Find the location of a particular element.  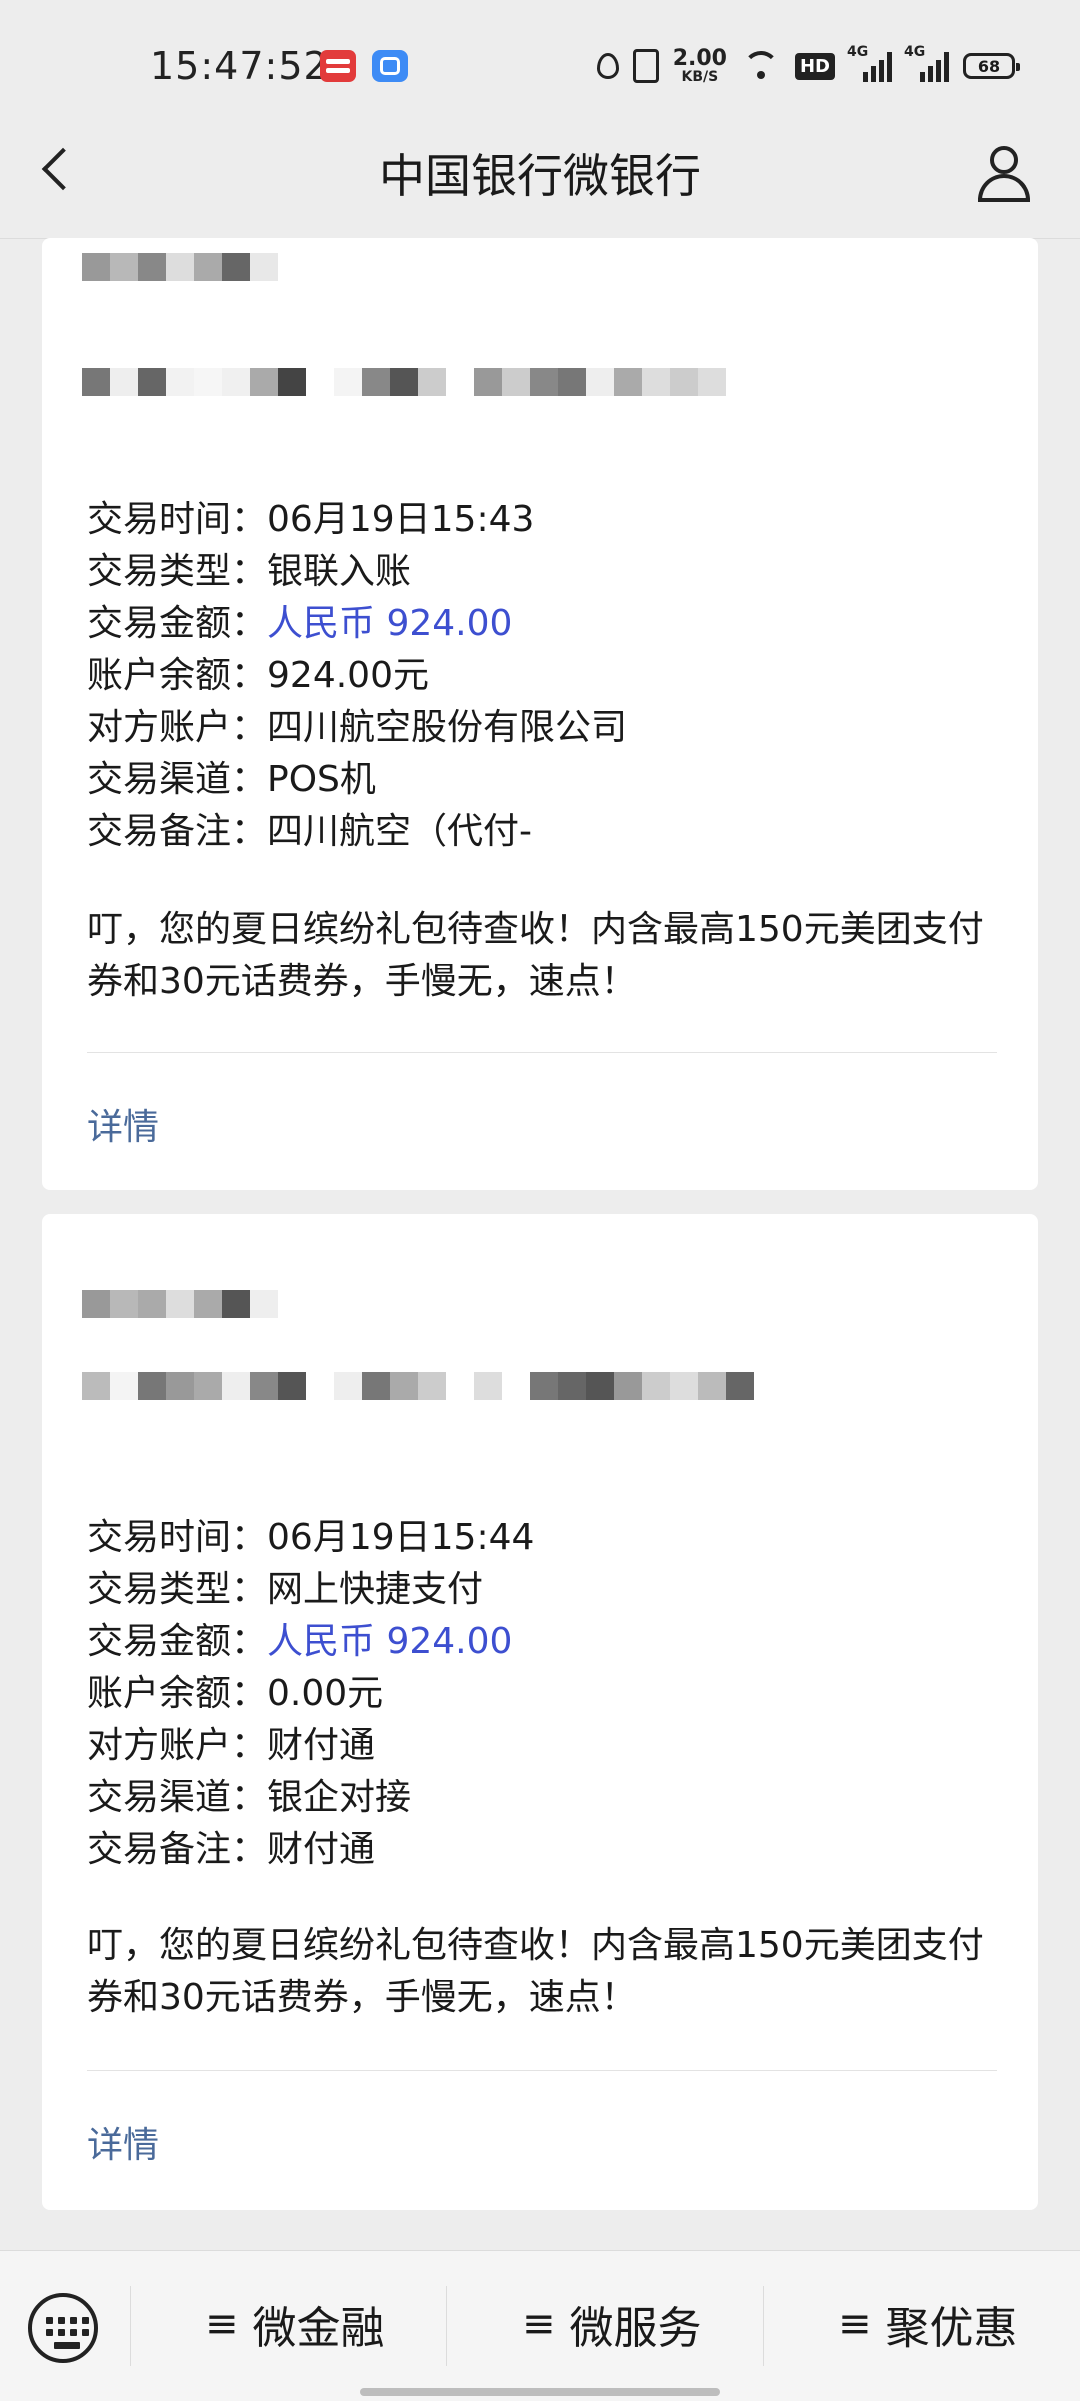

status-bar: 15:47:52 2.00 KB/S HD 4G 4G 68 is located at coordinates (540, 67).